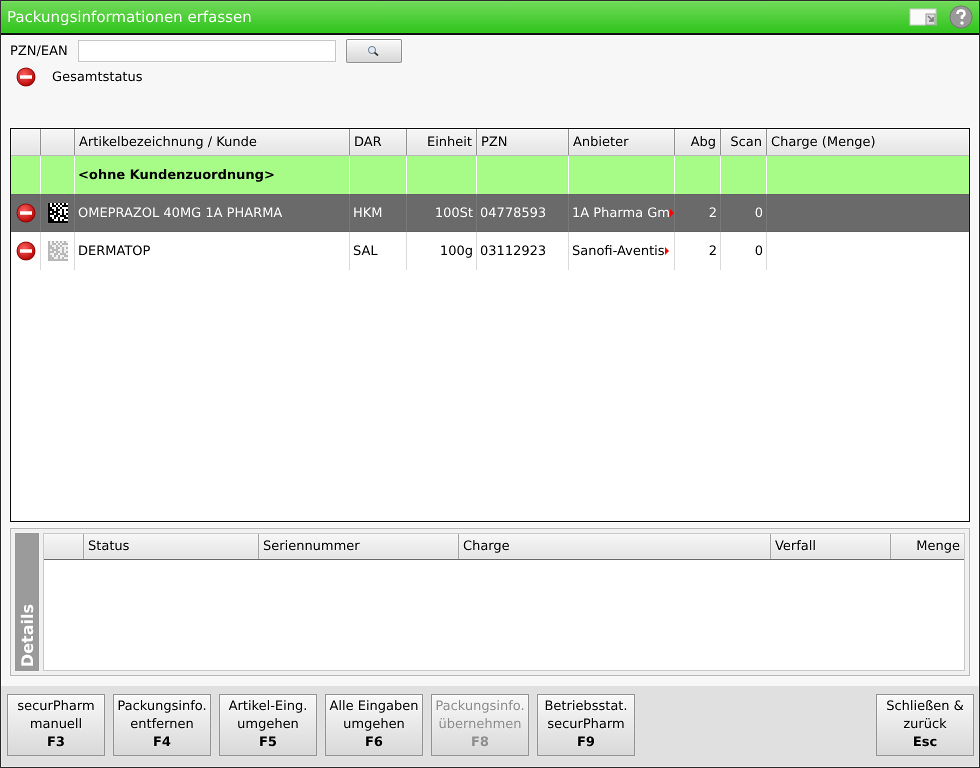 Image resolution: width=980 pixels, height=768 pixels. What do you see at coordinates (180, 213) in the screenshot?
I see `article-name: OMEPRAZOL 40MG 1A PHARMA` at bounding box center [180, 213].